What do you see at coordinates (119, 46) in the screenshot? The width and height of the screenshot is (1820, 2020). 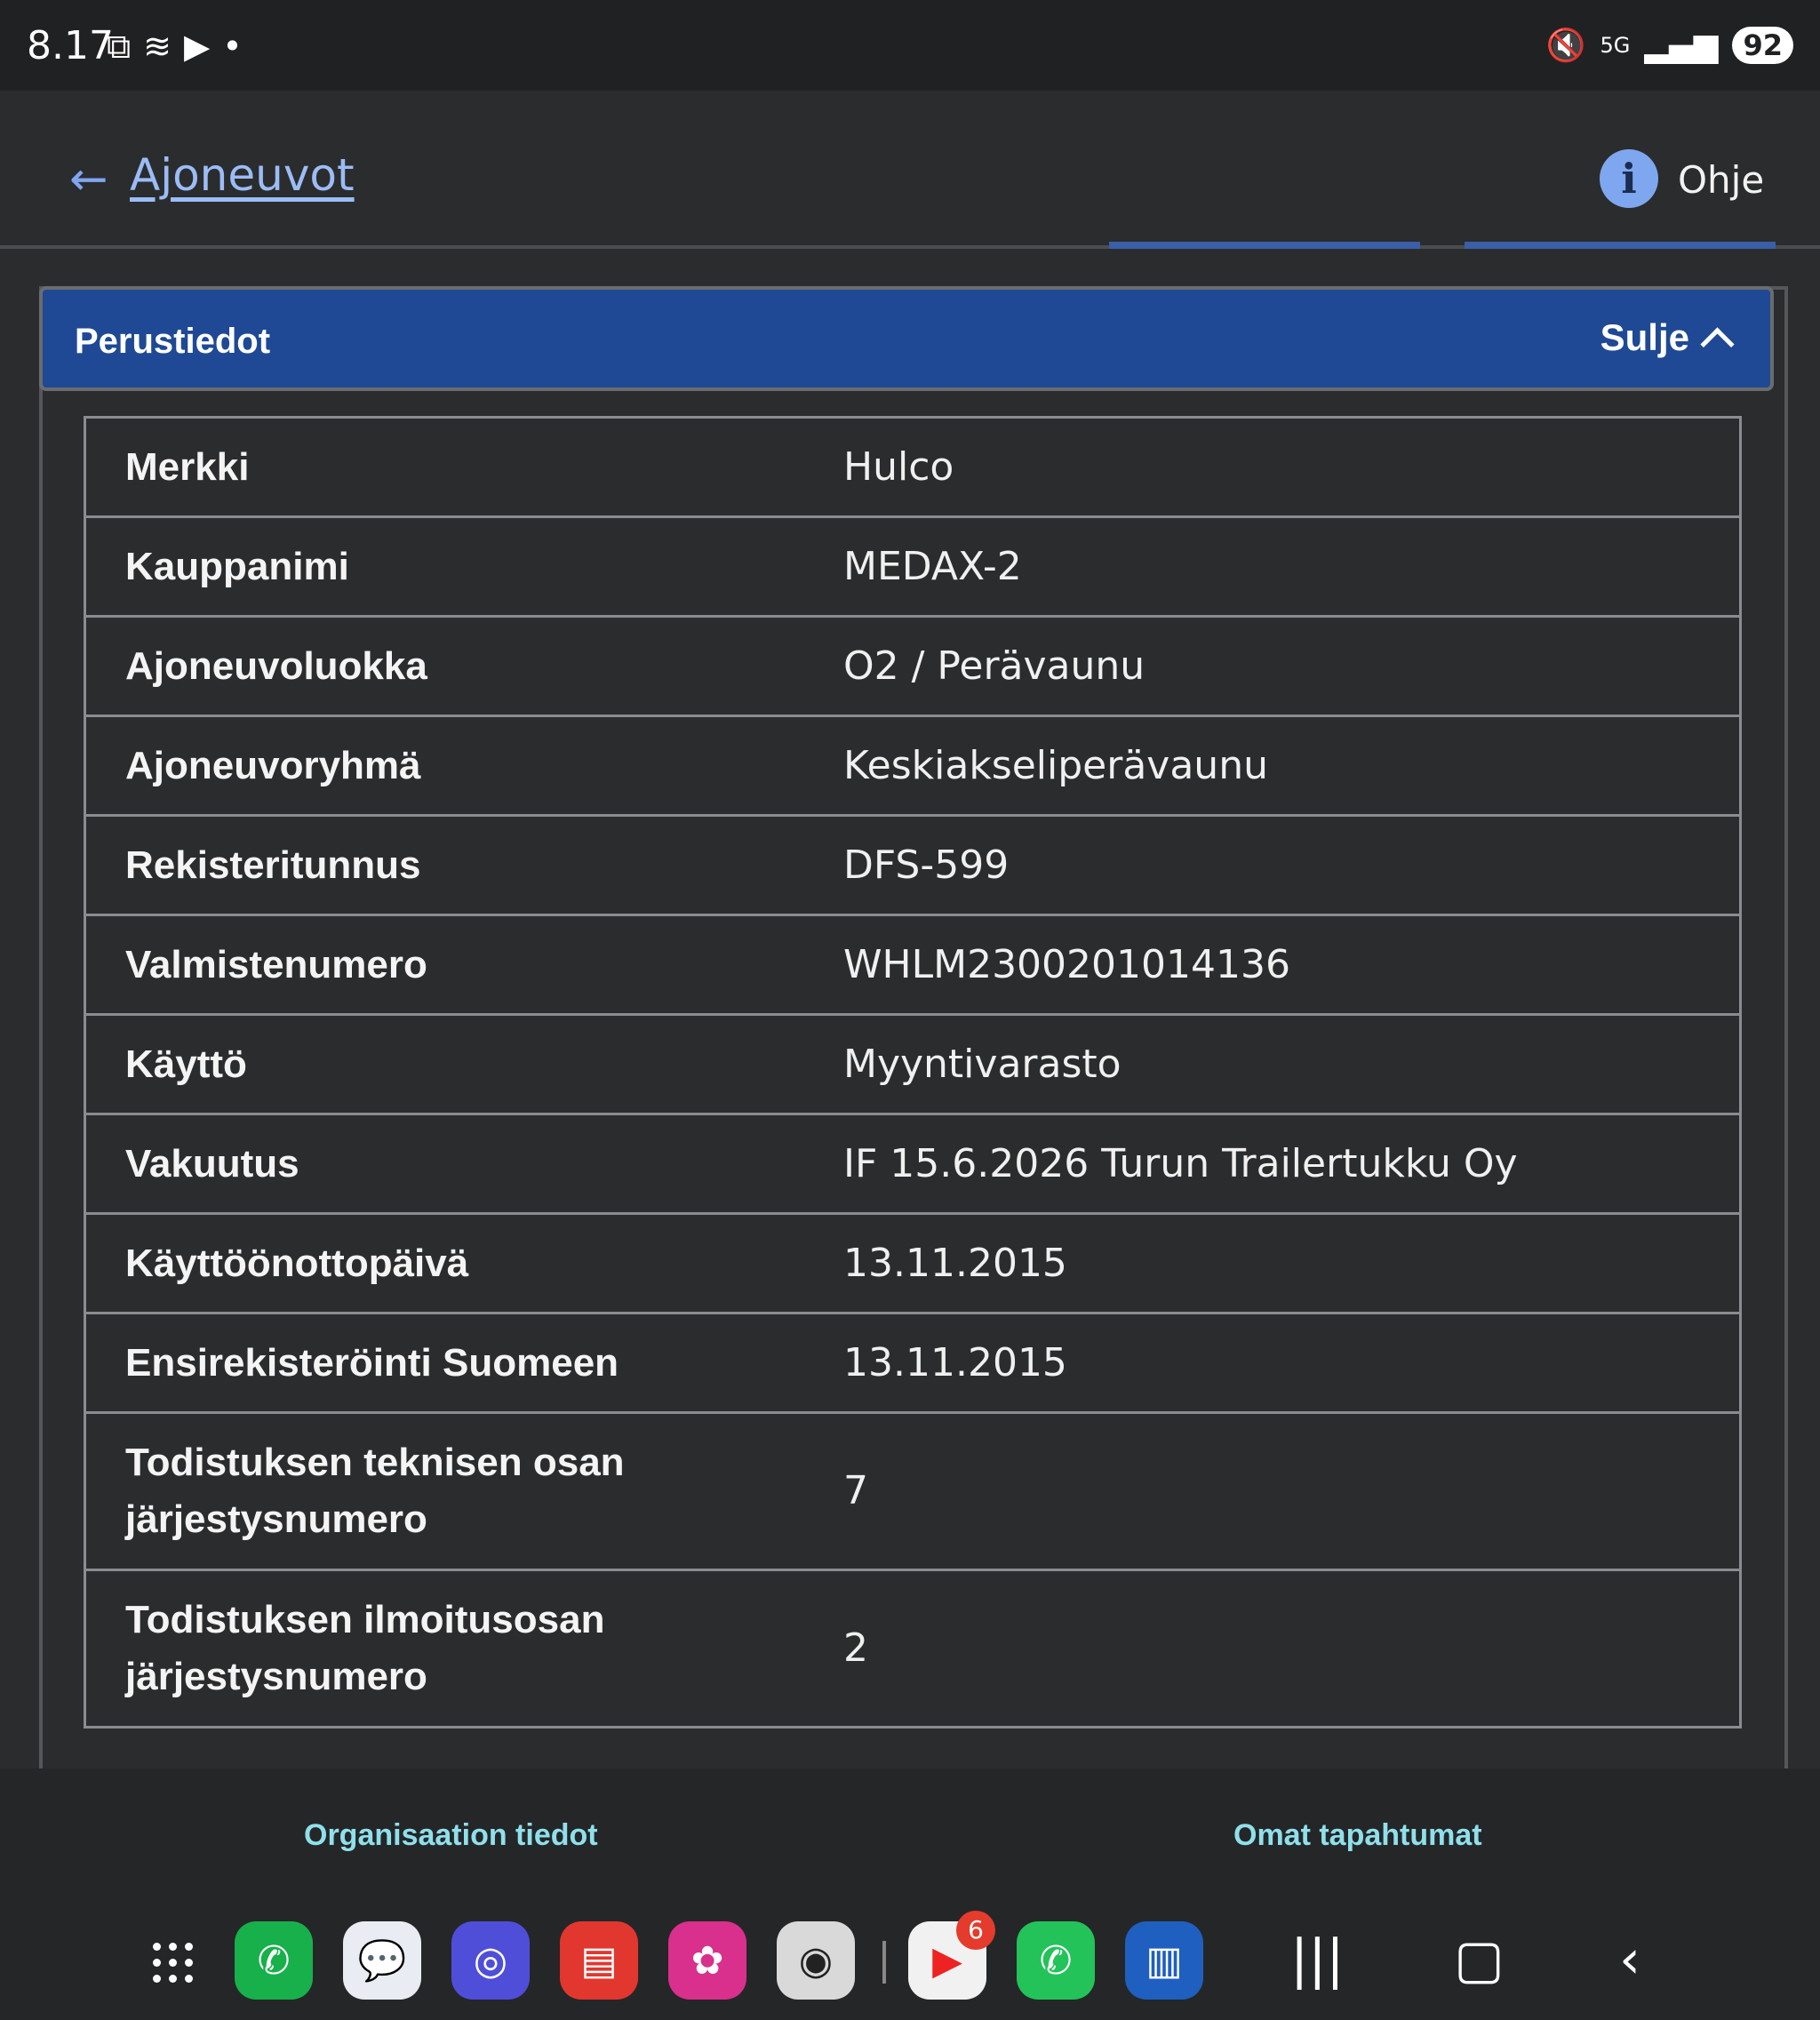 I see `screenshot-icon: ⧉` at bounding box center [119, 46].